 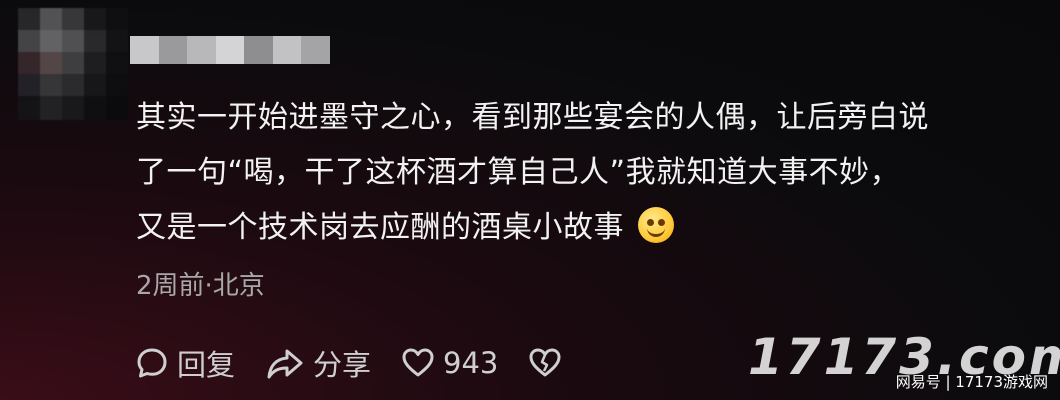 What do you see at coordinates (230, 50) in the screenshot?
I see `username-blurred` at bounding box center [230, 50].